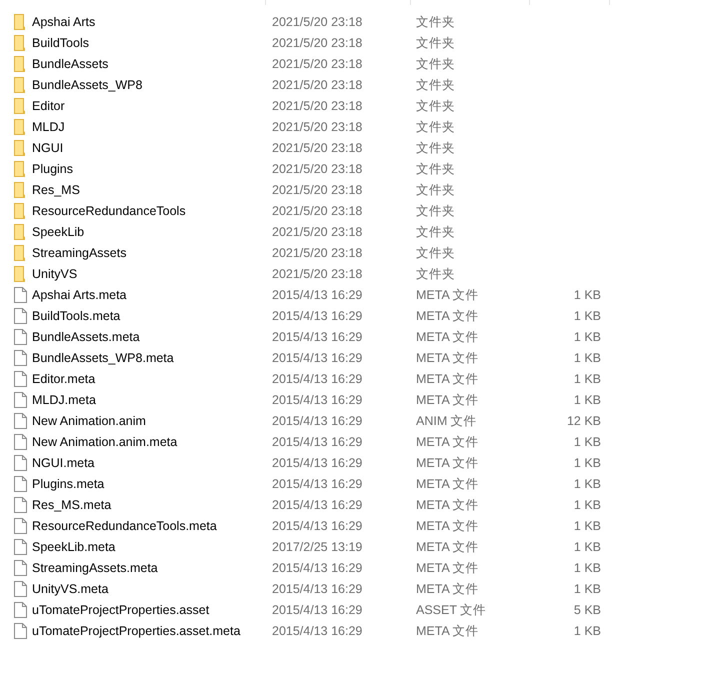 Image resolution: width=728 pixels, height=682 pixels. Describe the element at coordinates (74, 546) in the screenshot. I see `file-name: SpeekLib.meta` at that location.